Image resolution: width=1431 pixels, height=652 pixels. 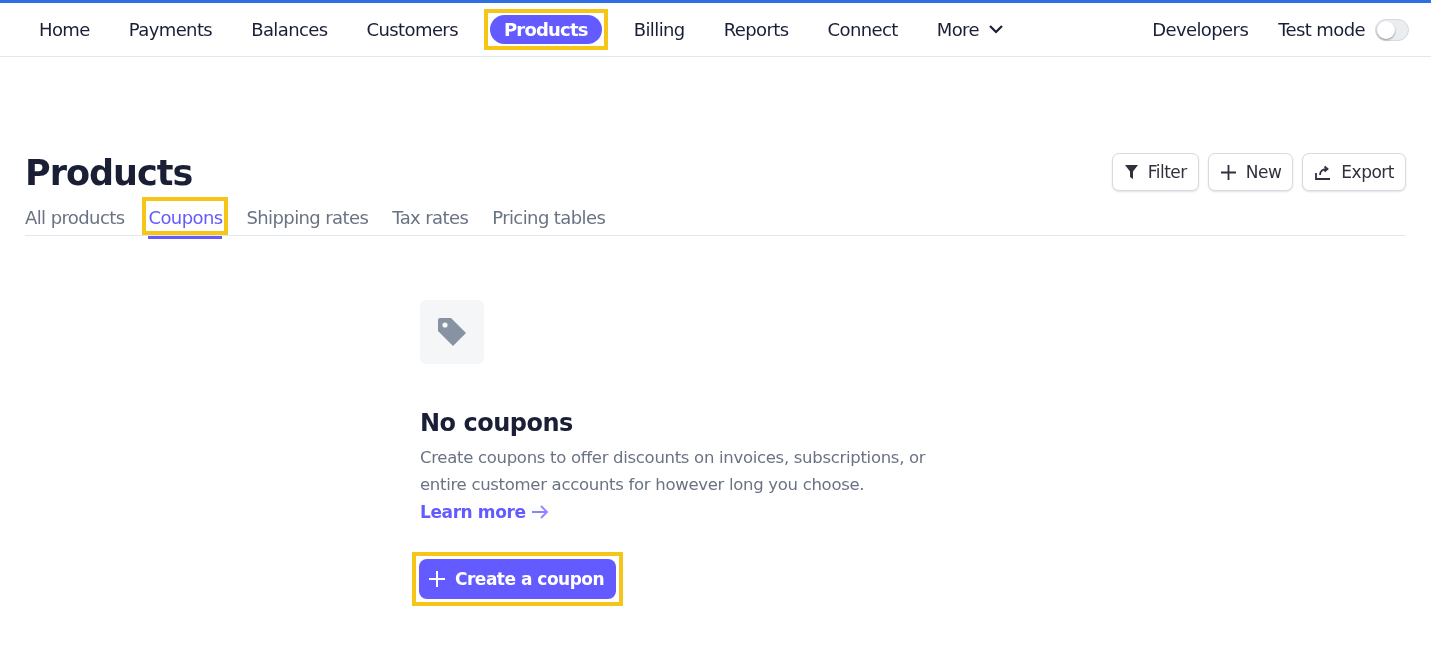 I want to click on export-button: Export, so click(x=1354, y=172).